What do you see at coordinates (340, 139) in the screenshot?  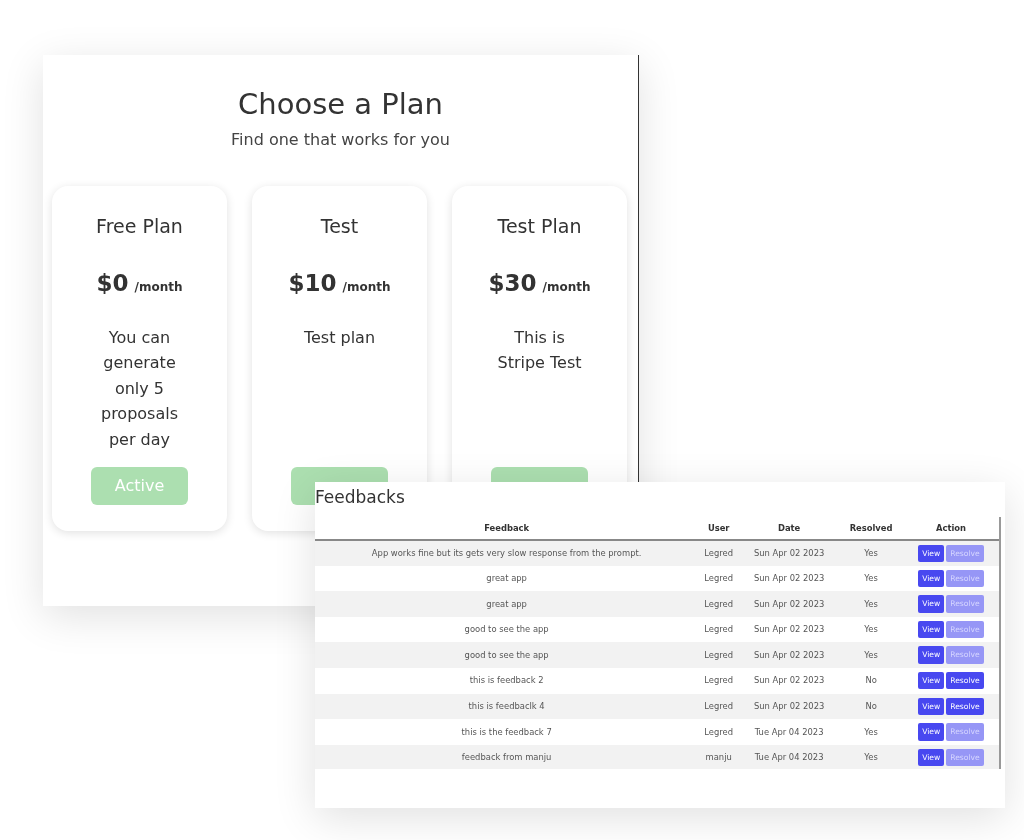 I see `page-subtitle: Find one that works for you` at bounding box center [340, 139].